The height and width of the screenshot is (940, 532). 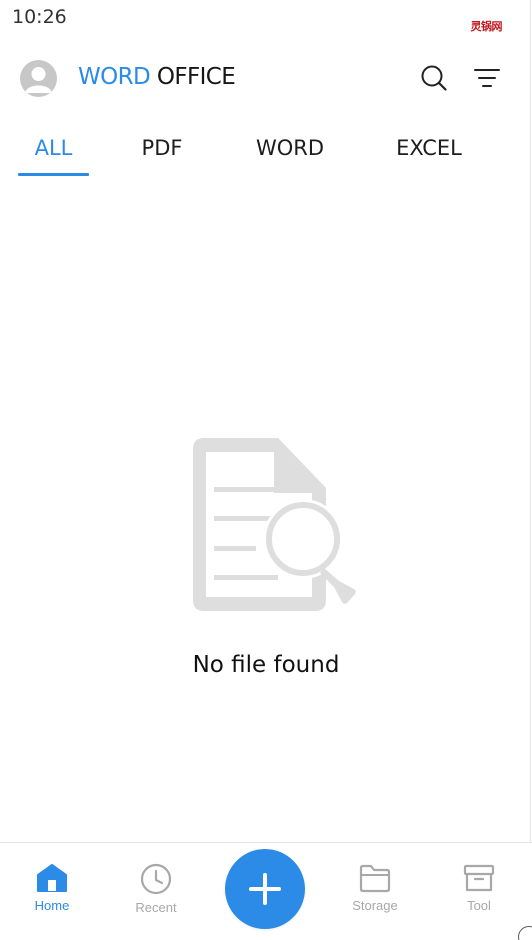 What do you see at coordinates (429, 148) in the screenshot?
I see `tab-excel: EXCEL` at bounding box center [429, 148].